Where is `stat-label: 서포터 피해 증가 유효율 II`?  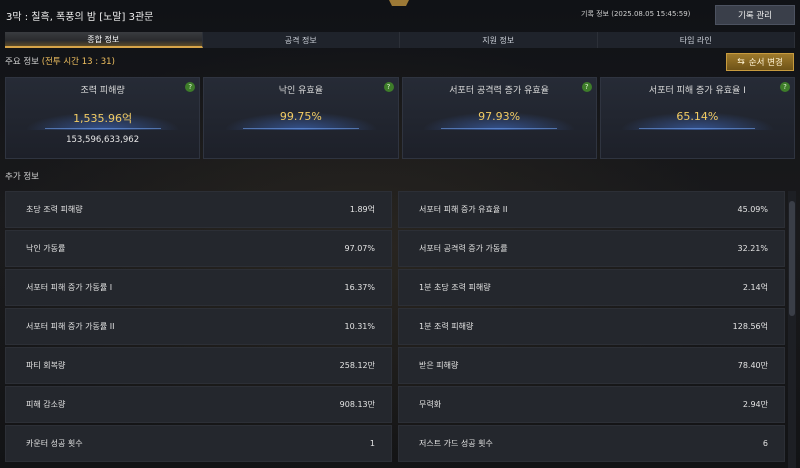
stat-label: 서포터 피해 증가 유효율 II is located at coordinates (463, 209).